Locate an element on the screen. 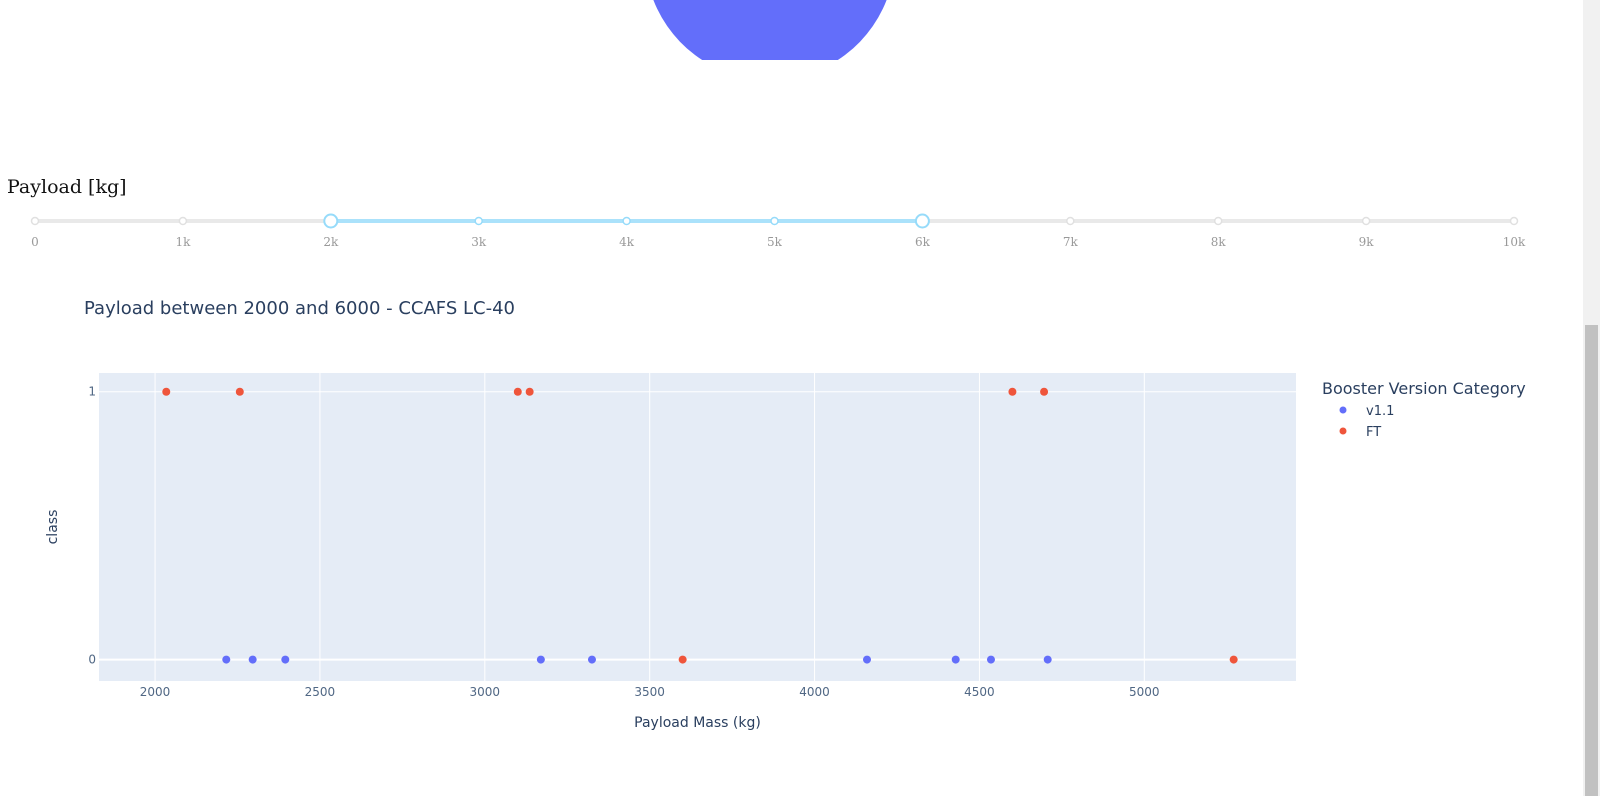  scrollbar-thumb is located at coordinates (1591, 560).